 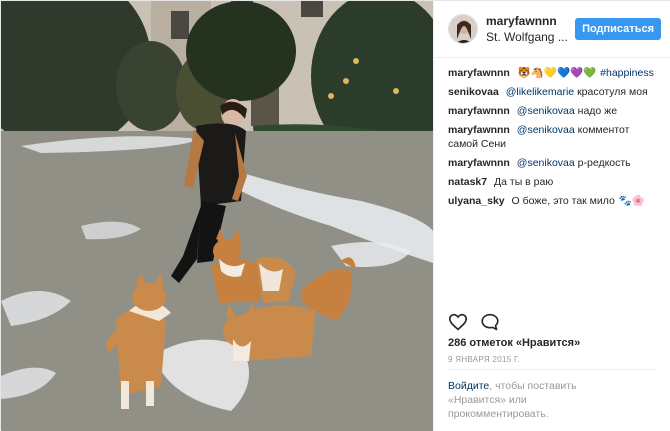 I want to click on comment-item: natask7 Да ты в раю, so click(x=552, y=182).